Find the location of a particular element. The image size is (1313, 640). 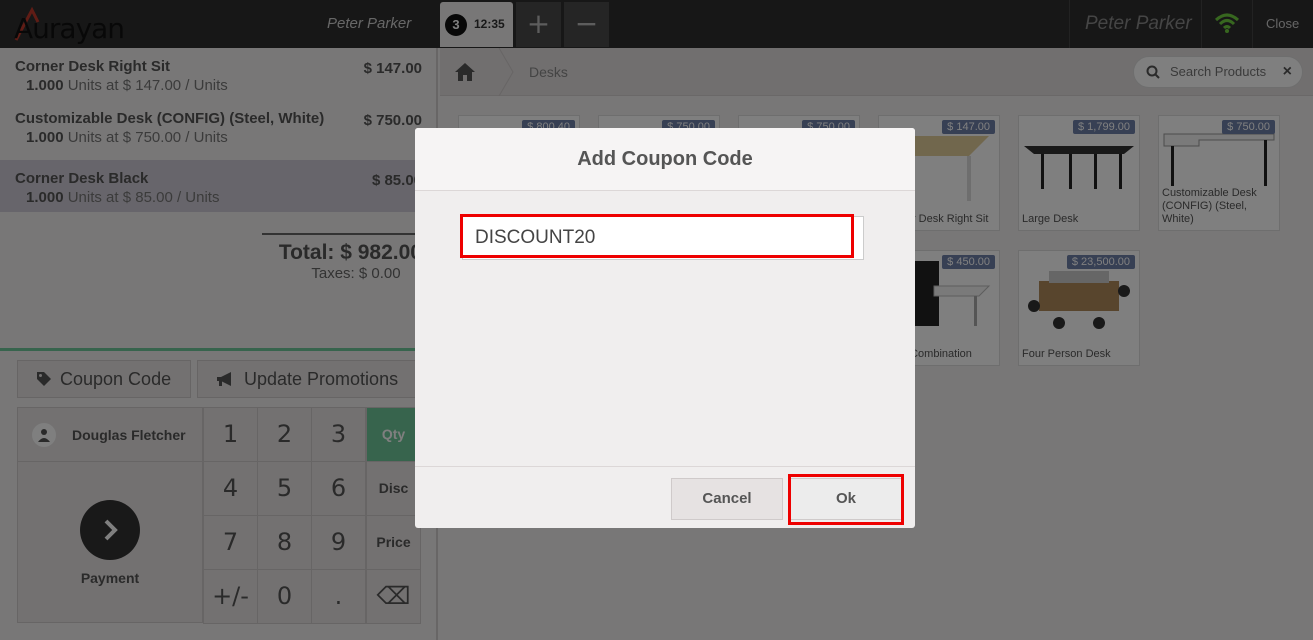

dialog-footer: Cancel Ok is located at coordinates (665, 497).